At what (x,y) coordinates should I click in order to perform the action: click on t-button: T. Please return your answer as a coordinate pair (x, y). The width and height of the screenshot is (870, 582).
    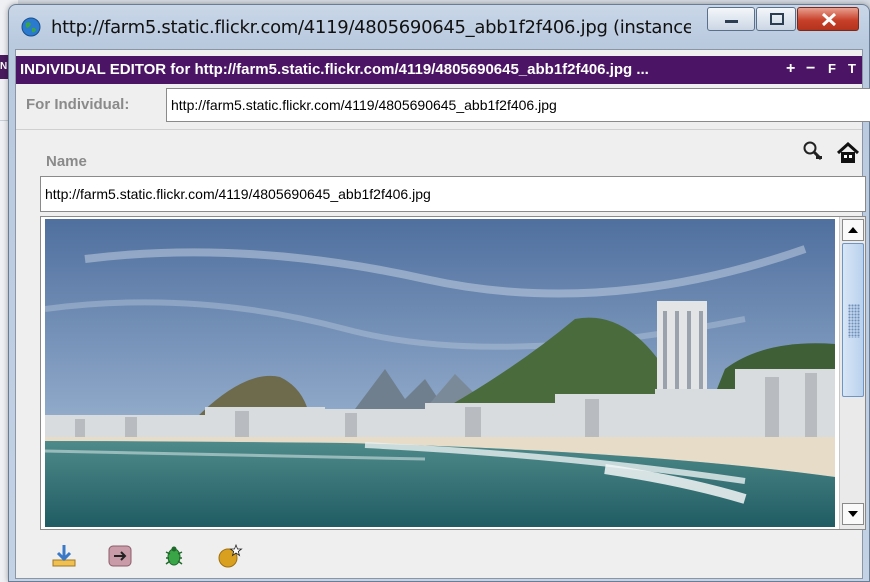
    Looking at the image, I should click on (852, 69).